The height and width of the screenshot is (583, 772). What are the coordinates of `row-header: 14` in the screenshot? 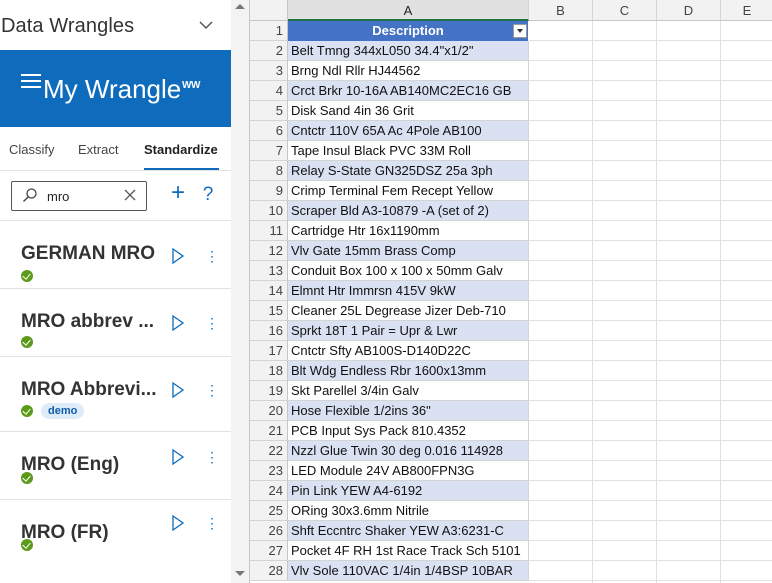 It's located at (269, 291).